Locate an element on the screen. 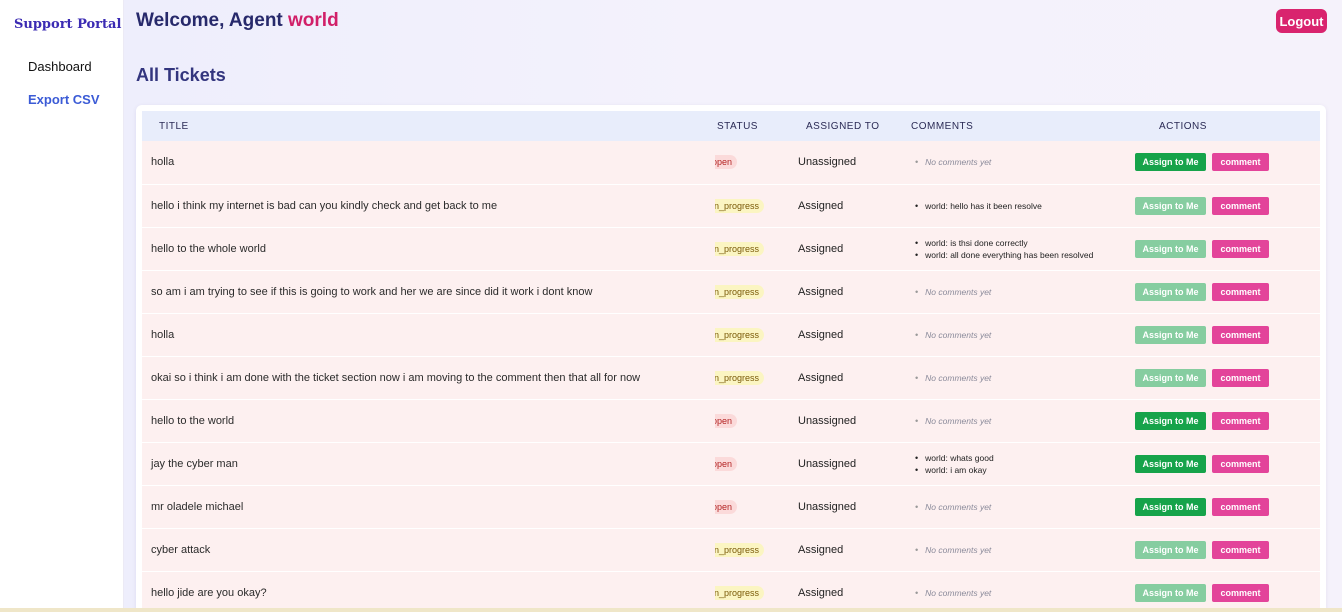 The image size is (1342, 612). ticket-title: mr oladele michael is located at coordinates (197, 506).